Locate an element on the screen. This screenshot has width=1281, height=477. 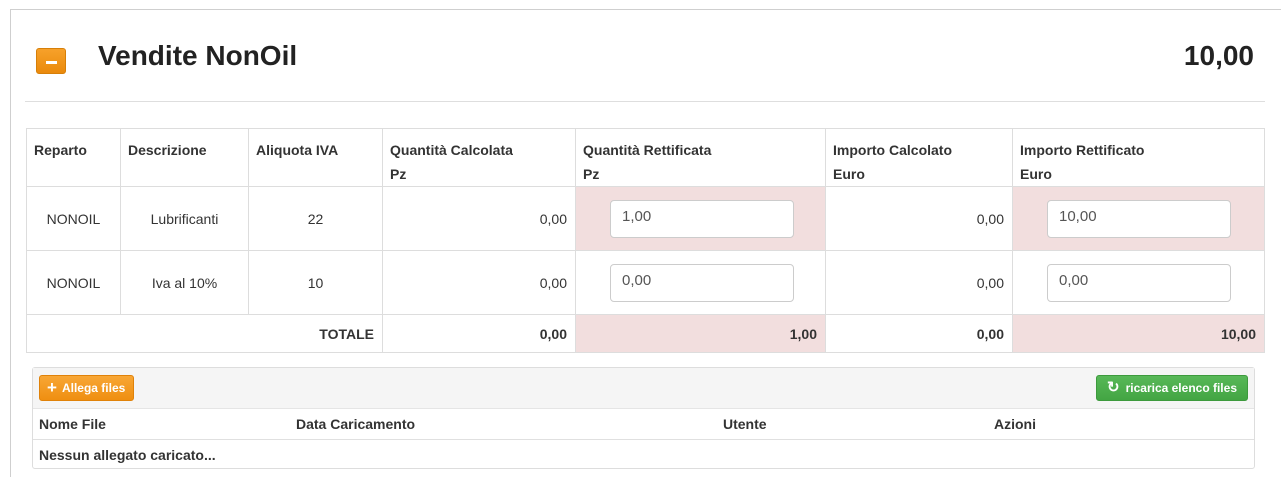
column-nome-file: Nome File is located at coordinates (72, 424).